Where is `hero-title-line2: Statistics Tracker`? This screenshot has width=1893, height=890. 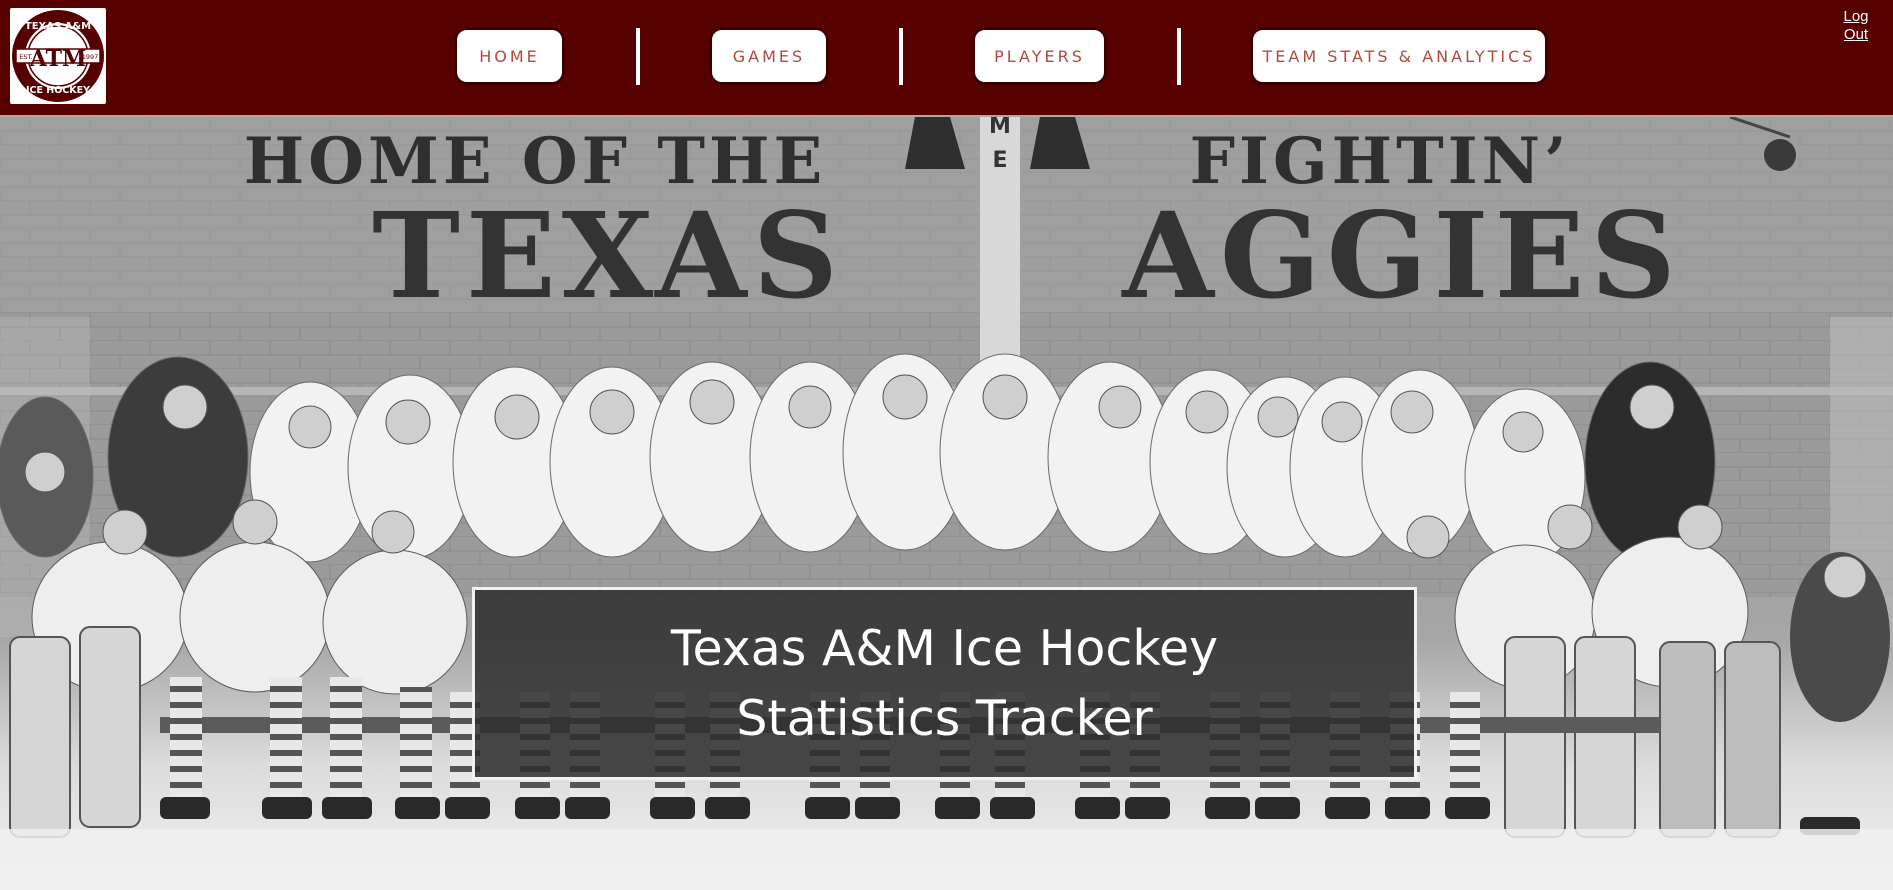
hero-title-line2: Statistics Tracker is located at coordinates (944, 718).